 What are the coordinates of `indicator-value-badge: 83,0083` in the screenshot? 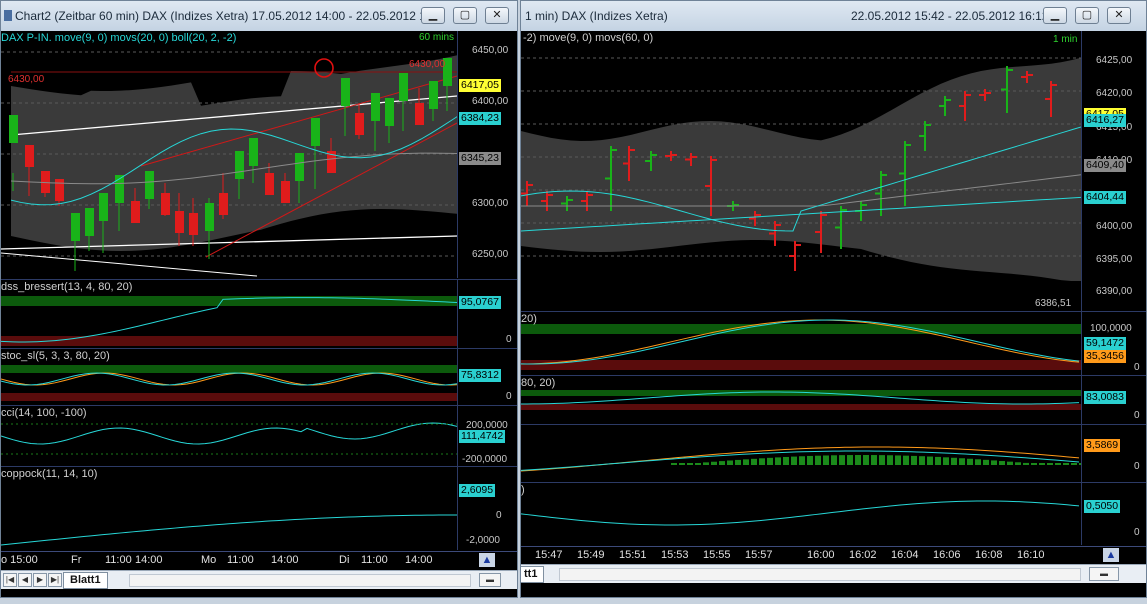 It's located at (1105, 397).